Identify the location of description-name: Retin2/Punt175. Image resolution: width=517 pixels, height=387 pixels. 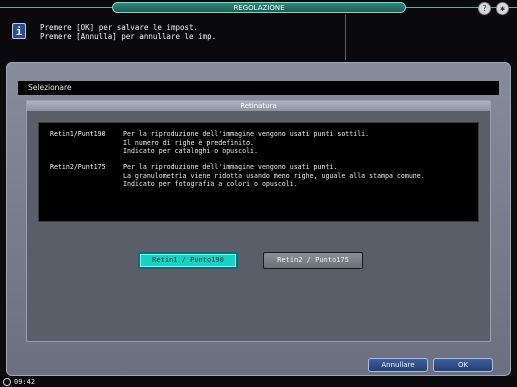
(78, 167).